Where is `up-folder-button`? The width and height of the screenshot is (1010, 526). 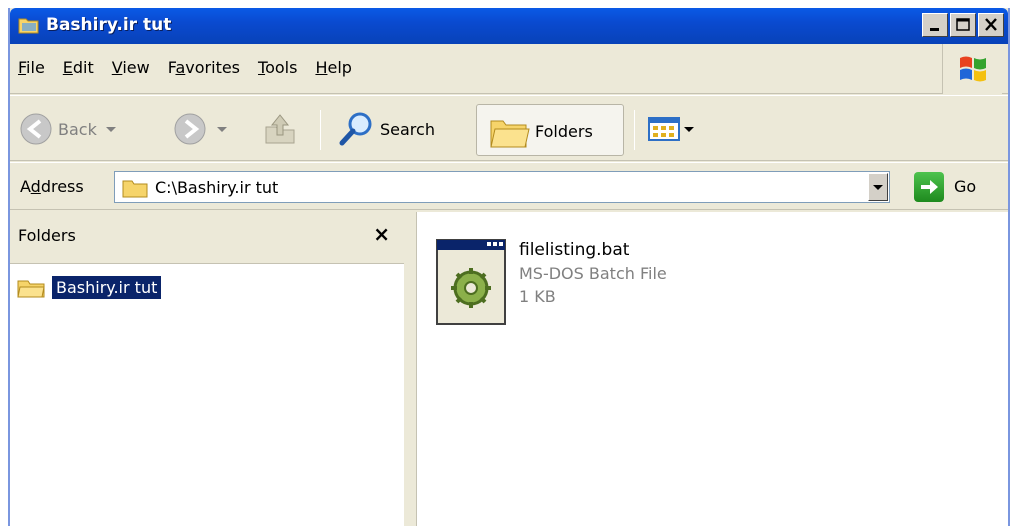 up-folder-button is located at coordinates (280, 129).